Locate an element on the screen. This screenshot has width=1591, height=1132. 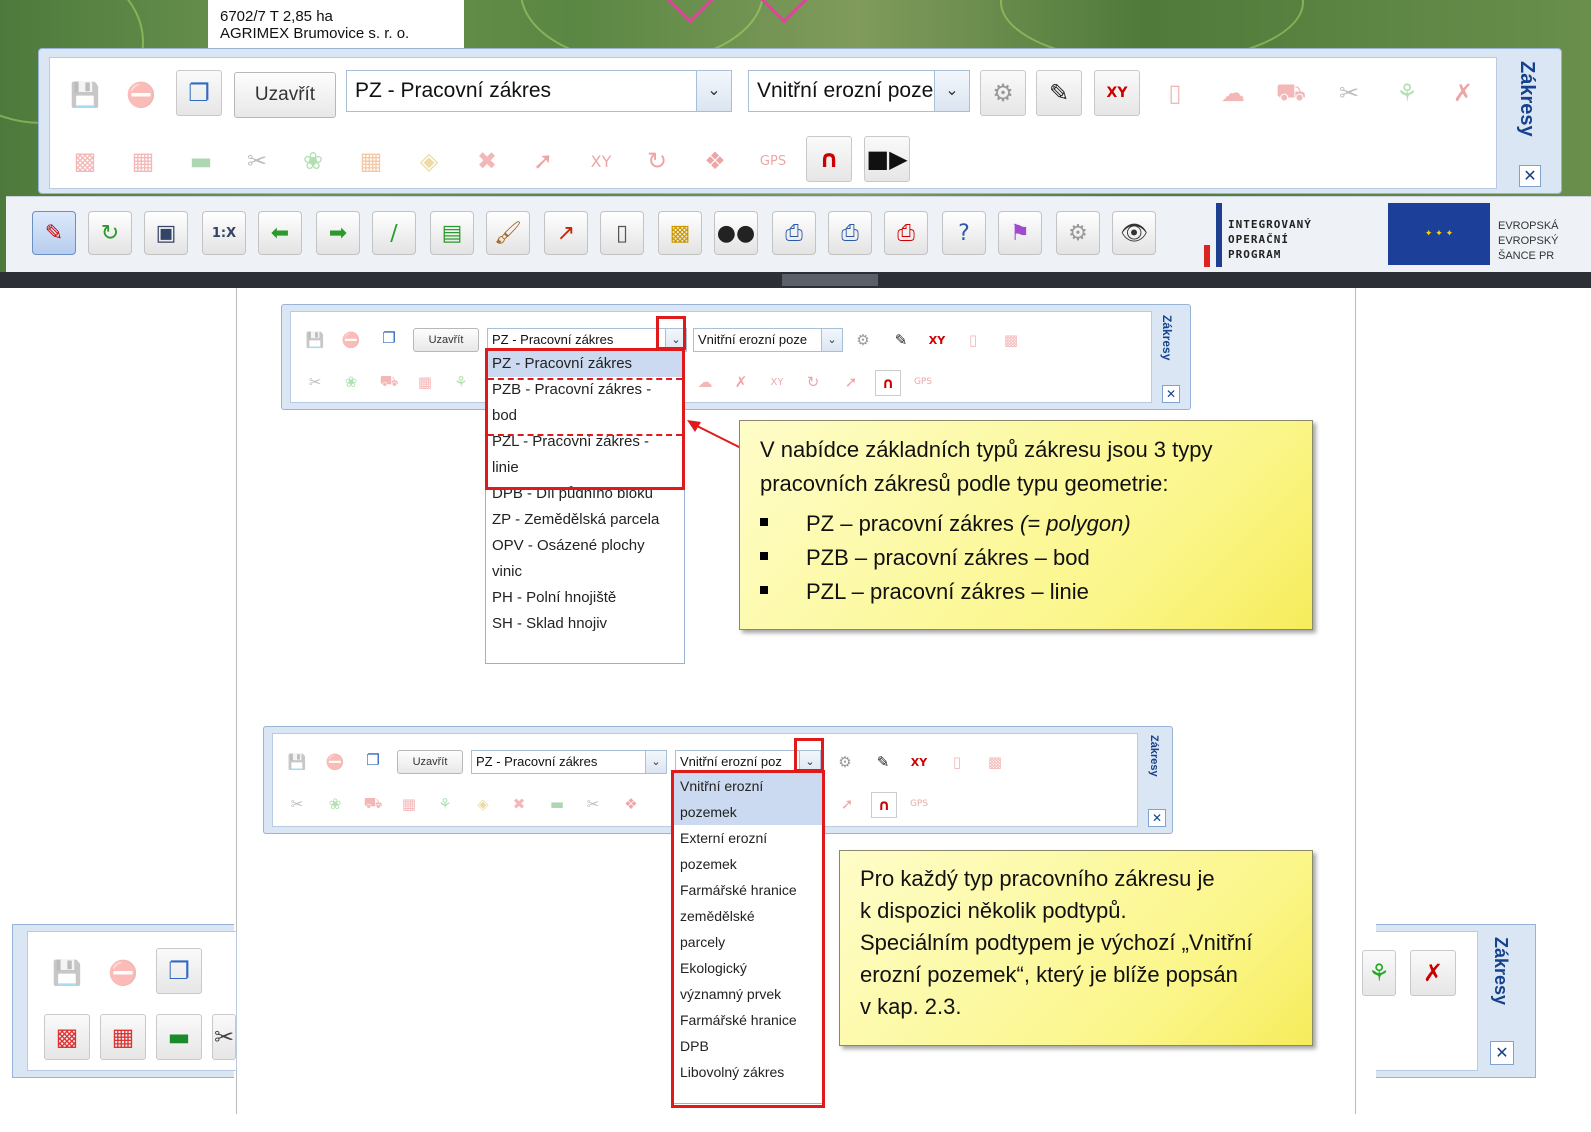
export-icon: ↗ is located at coordinates (566, 233).